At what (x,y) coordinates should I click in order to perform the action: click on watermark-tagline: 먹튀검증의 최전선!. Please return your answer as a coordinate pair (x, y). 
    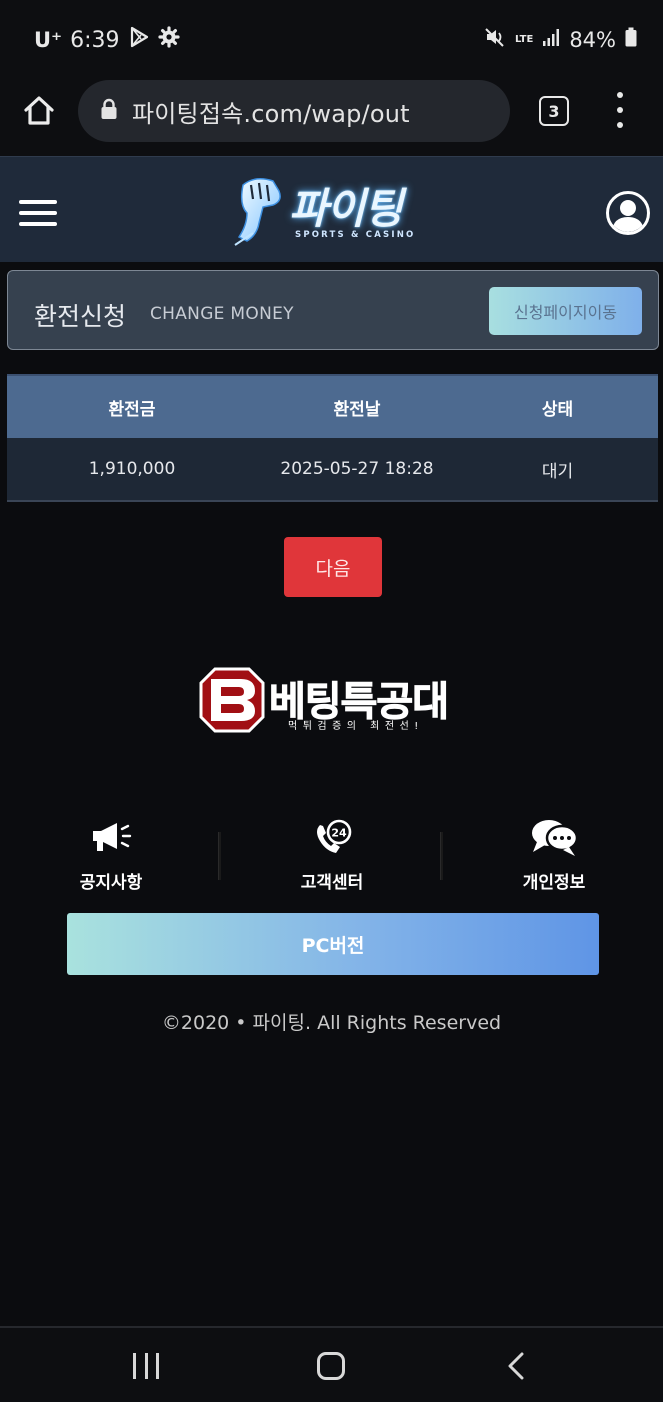
    Looking at the image, I should click on (356, 726).